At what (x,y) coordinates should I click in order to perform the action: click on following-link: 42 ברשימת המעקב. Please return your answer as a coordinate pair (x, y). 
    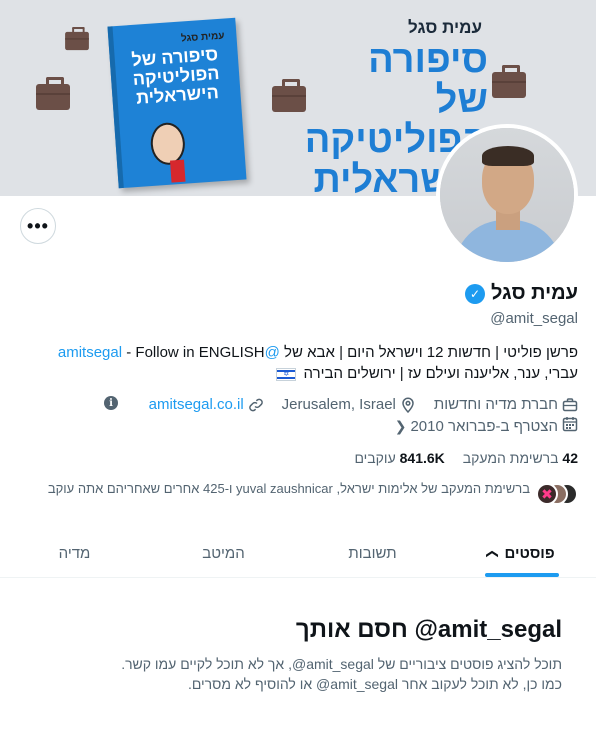
    Looking at the image, I should click on (520, 458).